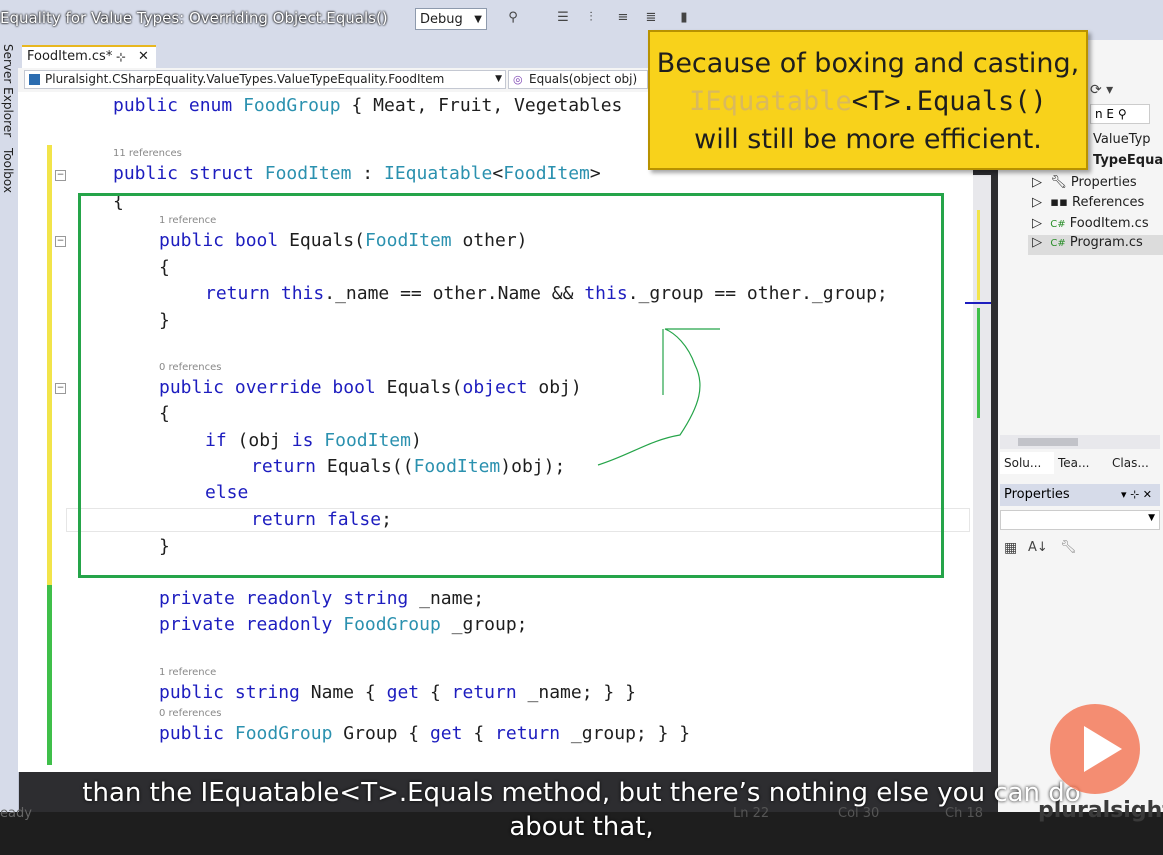 The image size is (1163, 855). What do you see at coordinates (658, 397) in the screenshot?
I see `annotation-arrow` at bounding box center [658, 397].